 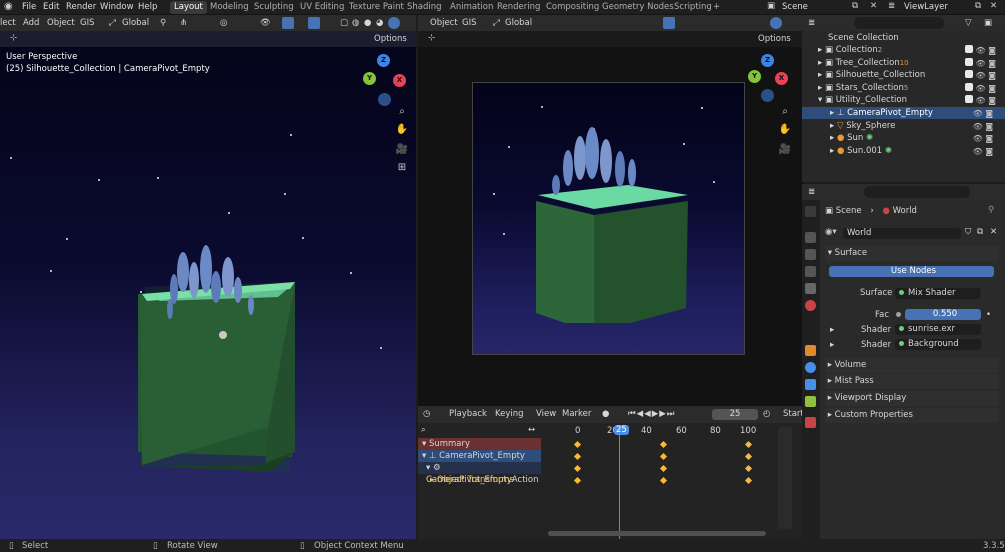 I want to click on tool-tab-icon, so click(x=810, y=211).